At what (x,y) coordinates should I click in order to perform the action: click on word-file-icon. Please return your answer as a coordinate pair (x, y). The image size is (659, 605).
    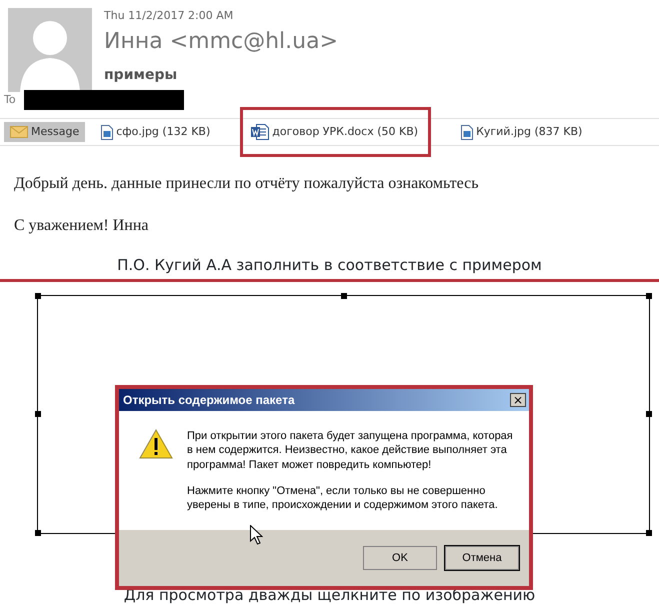
    Looking at the image, I should click on (260, 132).